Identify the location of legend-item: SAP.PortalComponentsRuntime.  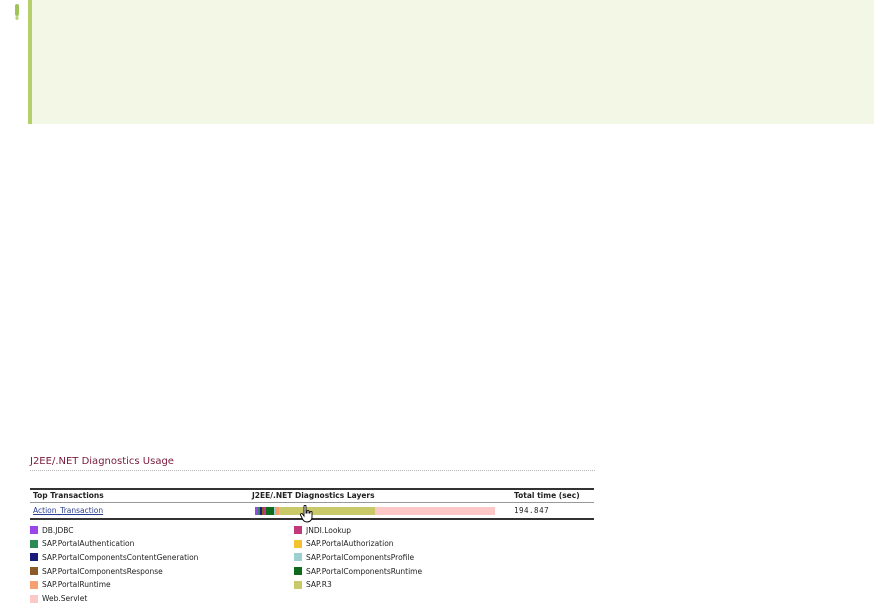
(358, 571).